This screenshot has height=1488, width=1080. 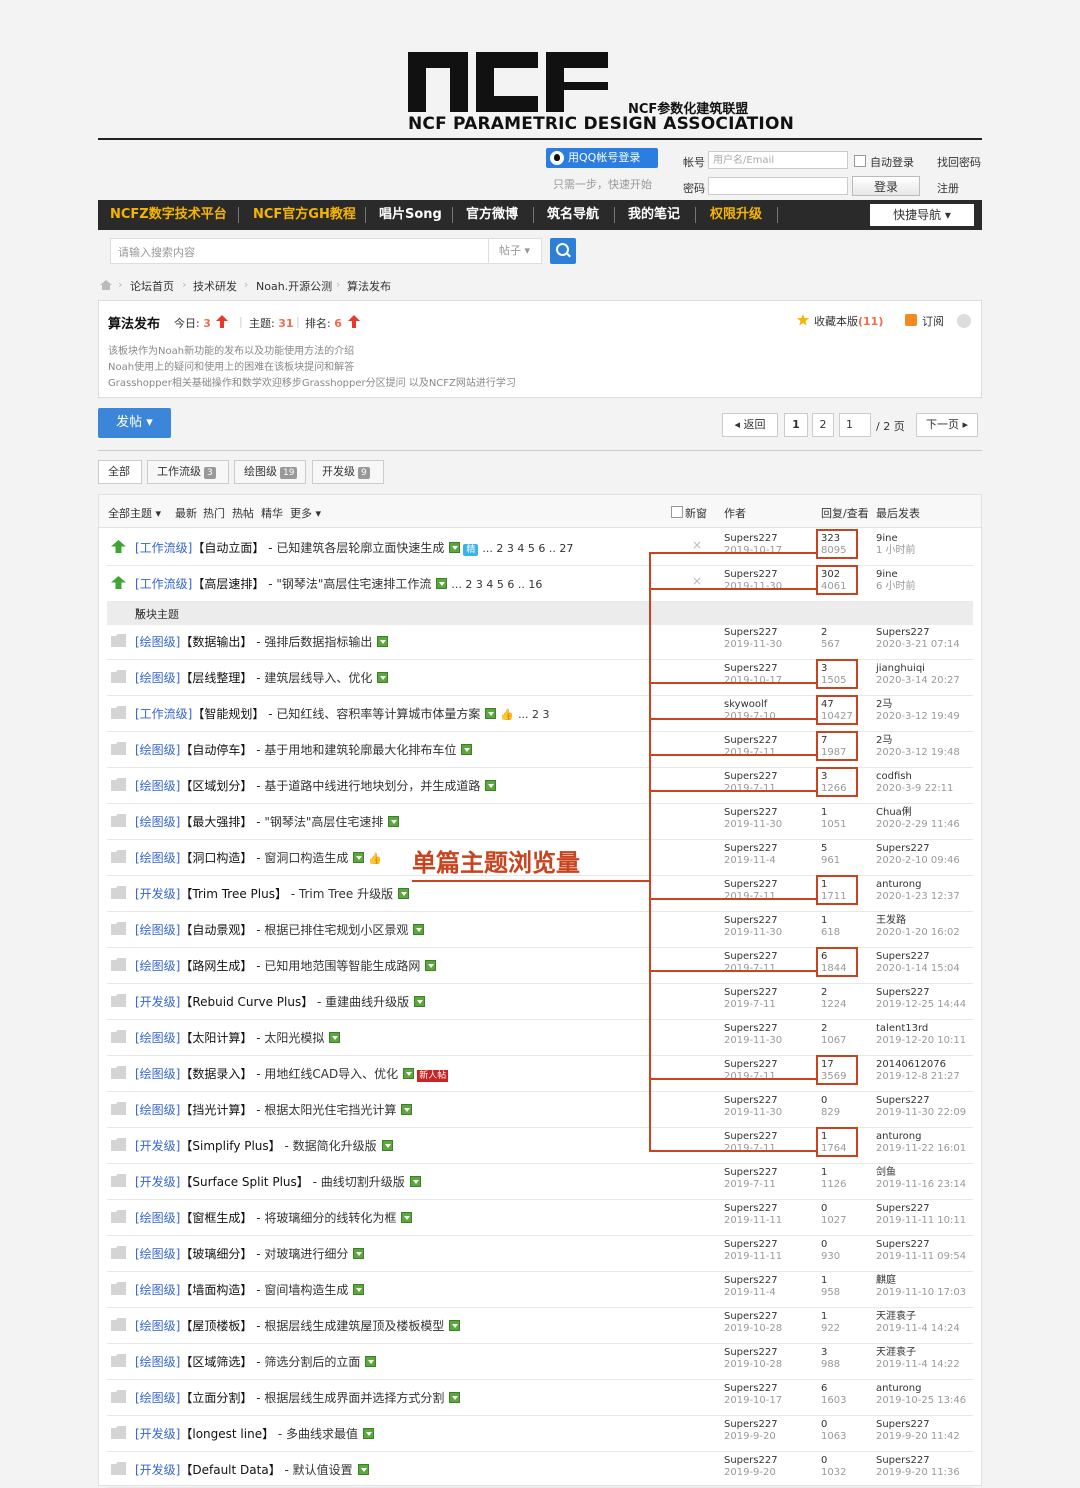 I want to click on filter-all: 全部主题 ▾, so click(x=134, y=513).